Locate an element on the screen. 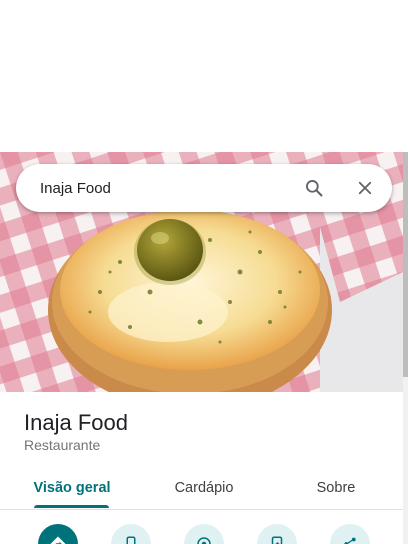 The image size is (408, 544). search-input is located at coordinates (160, 188).